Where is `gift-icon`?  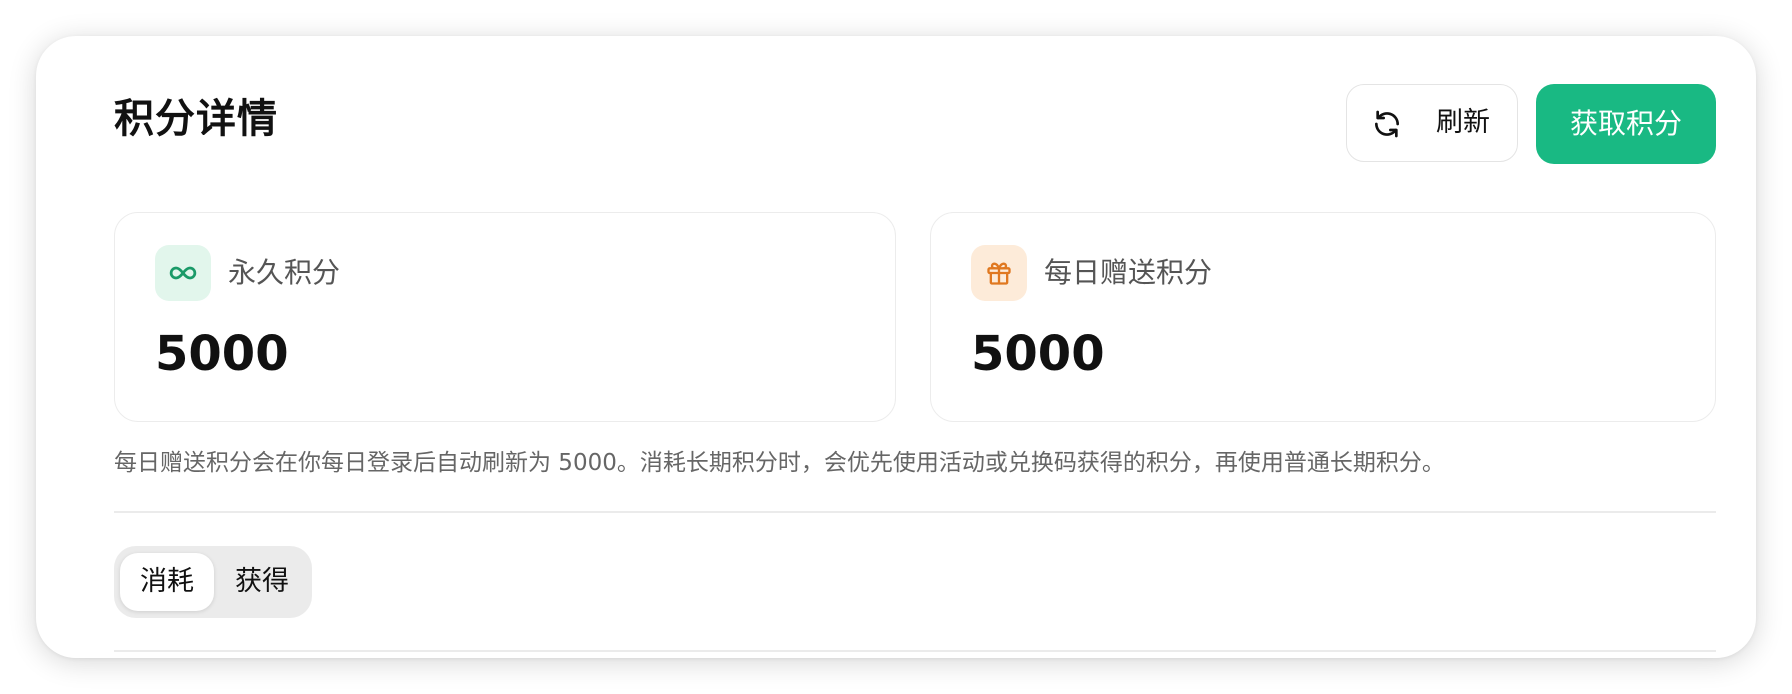
gift-icon is located at coordinates (999, 273).